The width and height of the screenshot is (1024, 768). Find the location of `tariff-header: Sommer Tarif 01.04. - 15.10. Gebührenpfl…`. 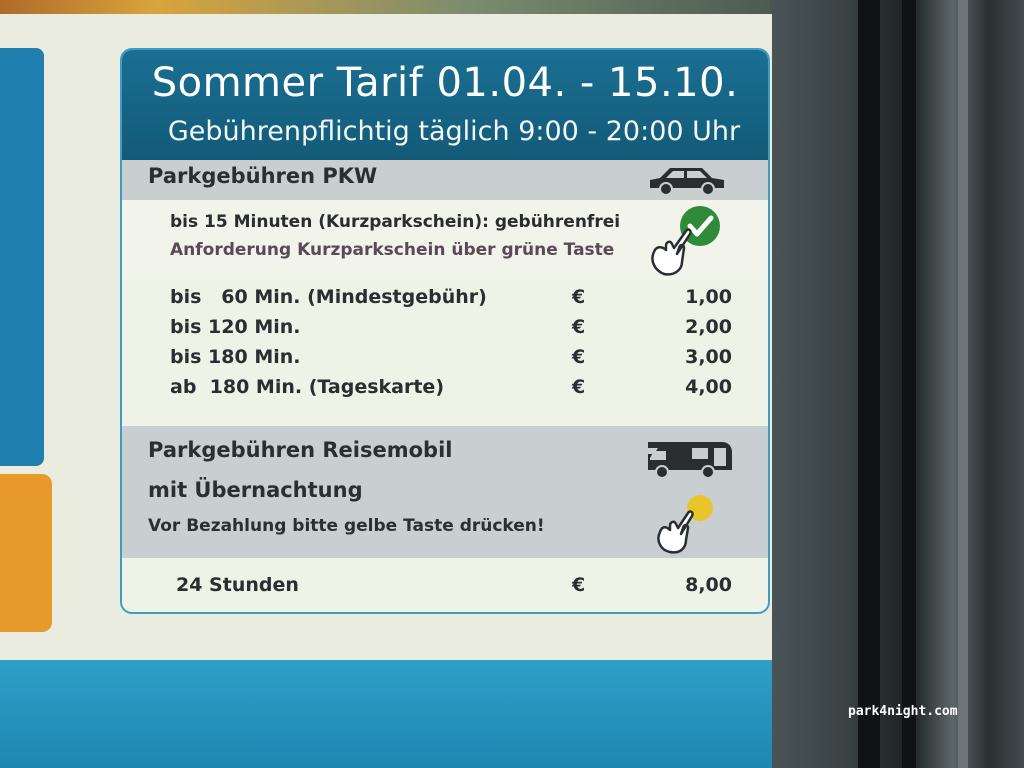

tariff-header: Sommer Tarif 01.04. - 15.10. Gebührenpfl… is located at coordinates (445, 105).